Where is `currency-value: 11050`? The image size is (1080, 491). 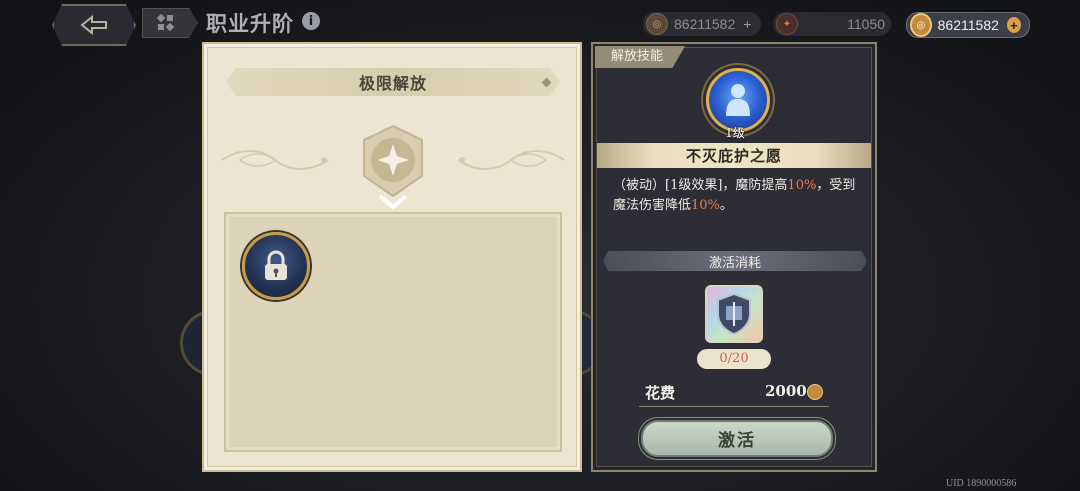 currency-value: 11050 is located at coordinates (866, 24).